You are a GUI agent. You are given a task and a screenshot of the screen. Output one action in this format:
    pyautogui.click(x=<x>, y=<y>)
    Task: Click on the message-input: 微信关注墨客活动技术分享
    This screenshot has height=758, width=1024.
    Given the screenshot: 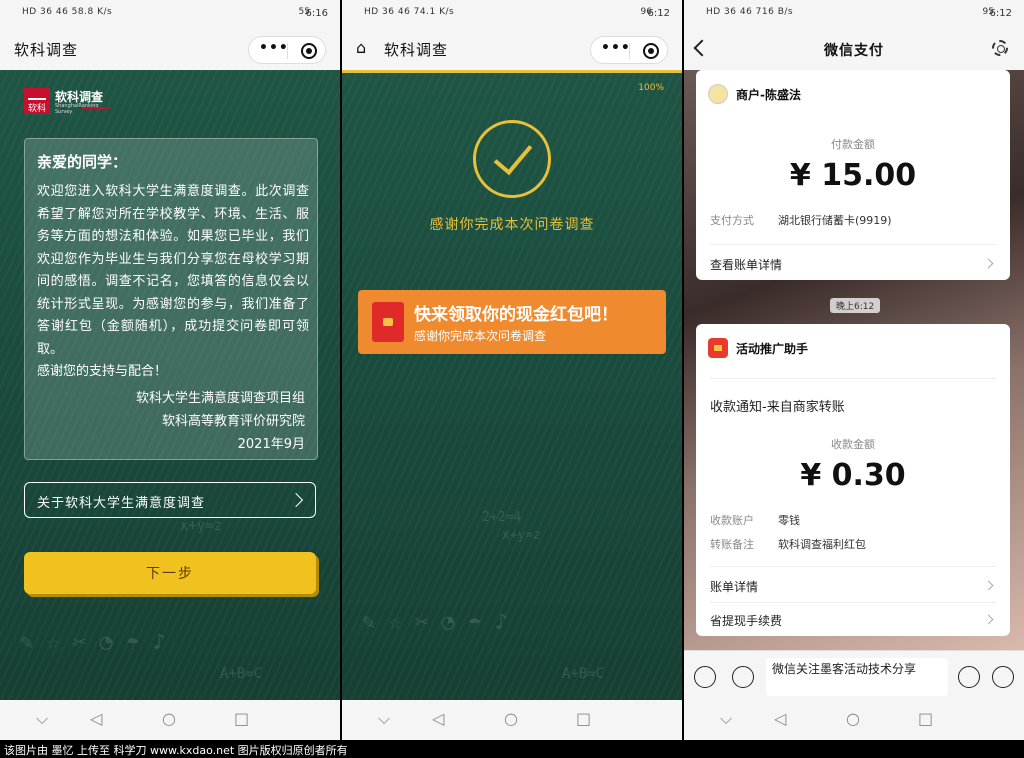 What is the action you would take?
    pyautogui.click(x=857, y=677)
    